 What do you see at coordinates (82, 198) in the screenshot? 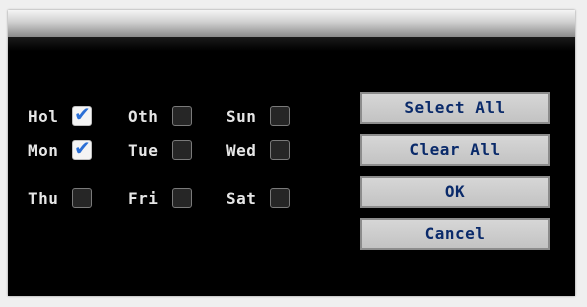
I see `checkbox-thu` at bounding box center [82, 198].